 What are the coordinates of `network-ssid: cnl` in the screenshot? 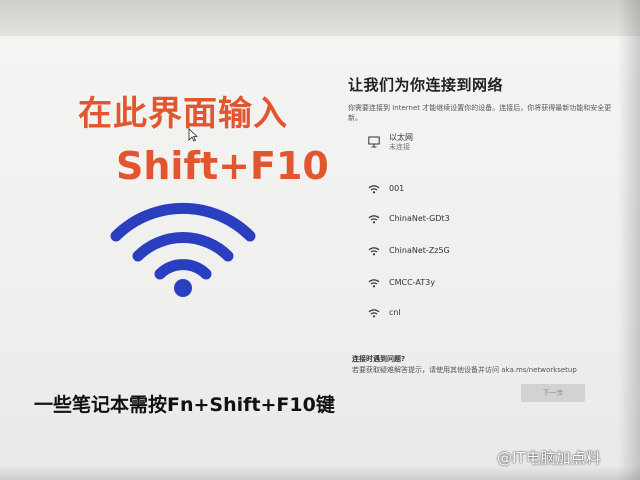 It's located at (395, 312).